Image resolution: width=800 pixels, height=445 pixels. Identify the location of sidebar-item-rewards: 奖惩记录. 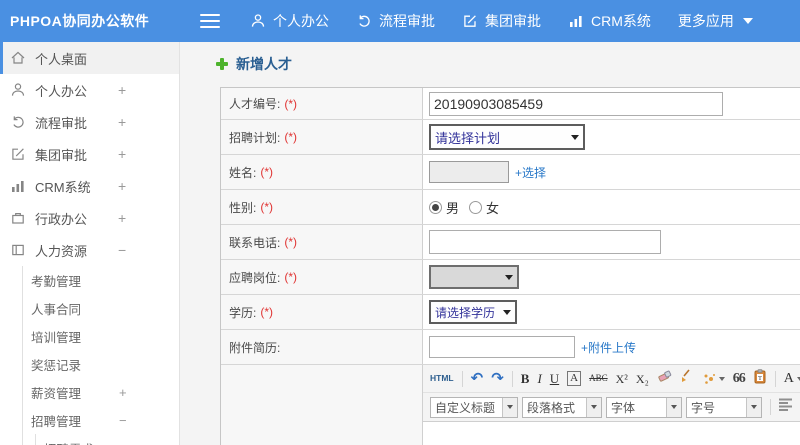
(101, 364).